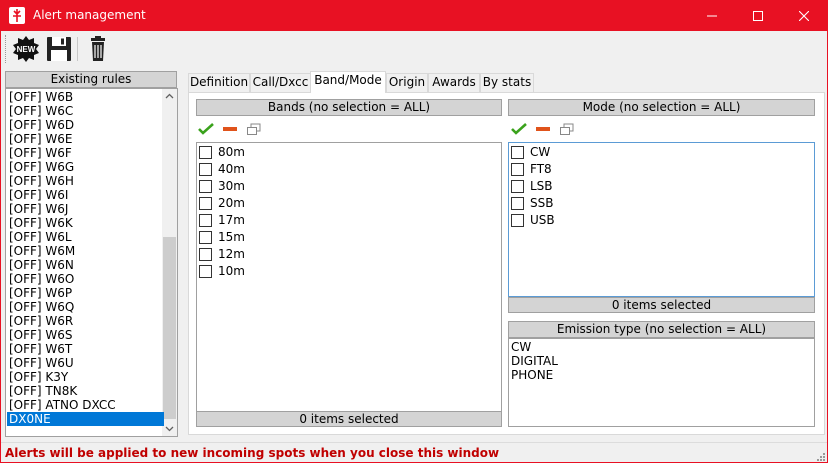 Image resolution: width=828 pixels, height=463 pixels. What do you see at coordinates (349, 419) in the screenshot?
I see `bands-selected-count: 0 items selected` at bounding box center [349, 419].